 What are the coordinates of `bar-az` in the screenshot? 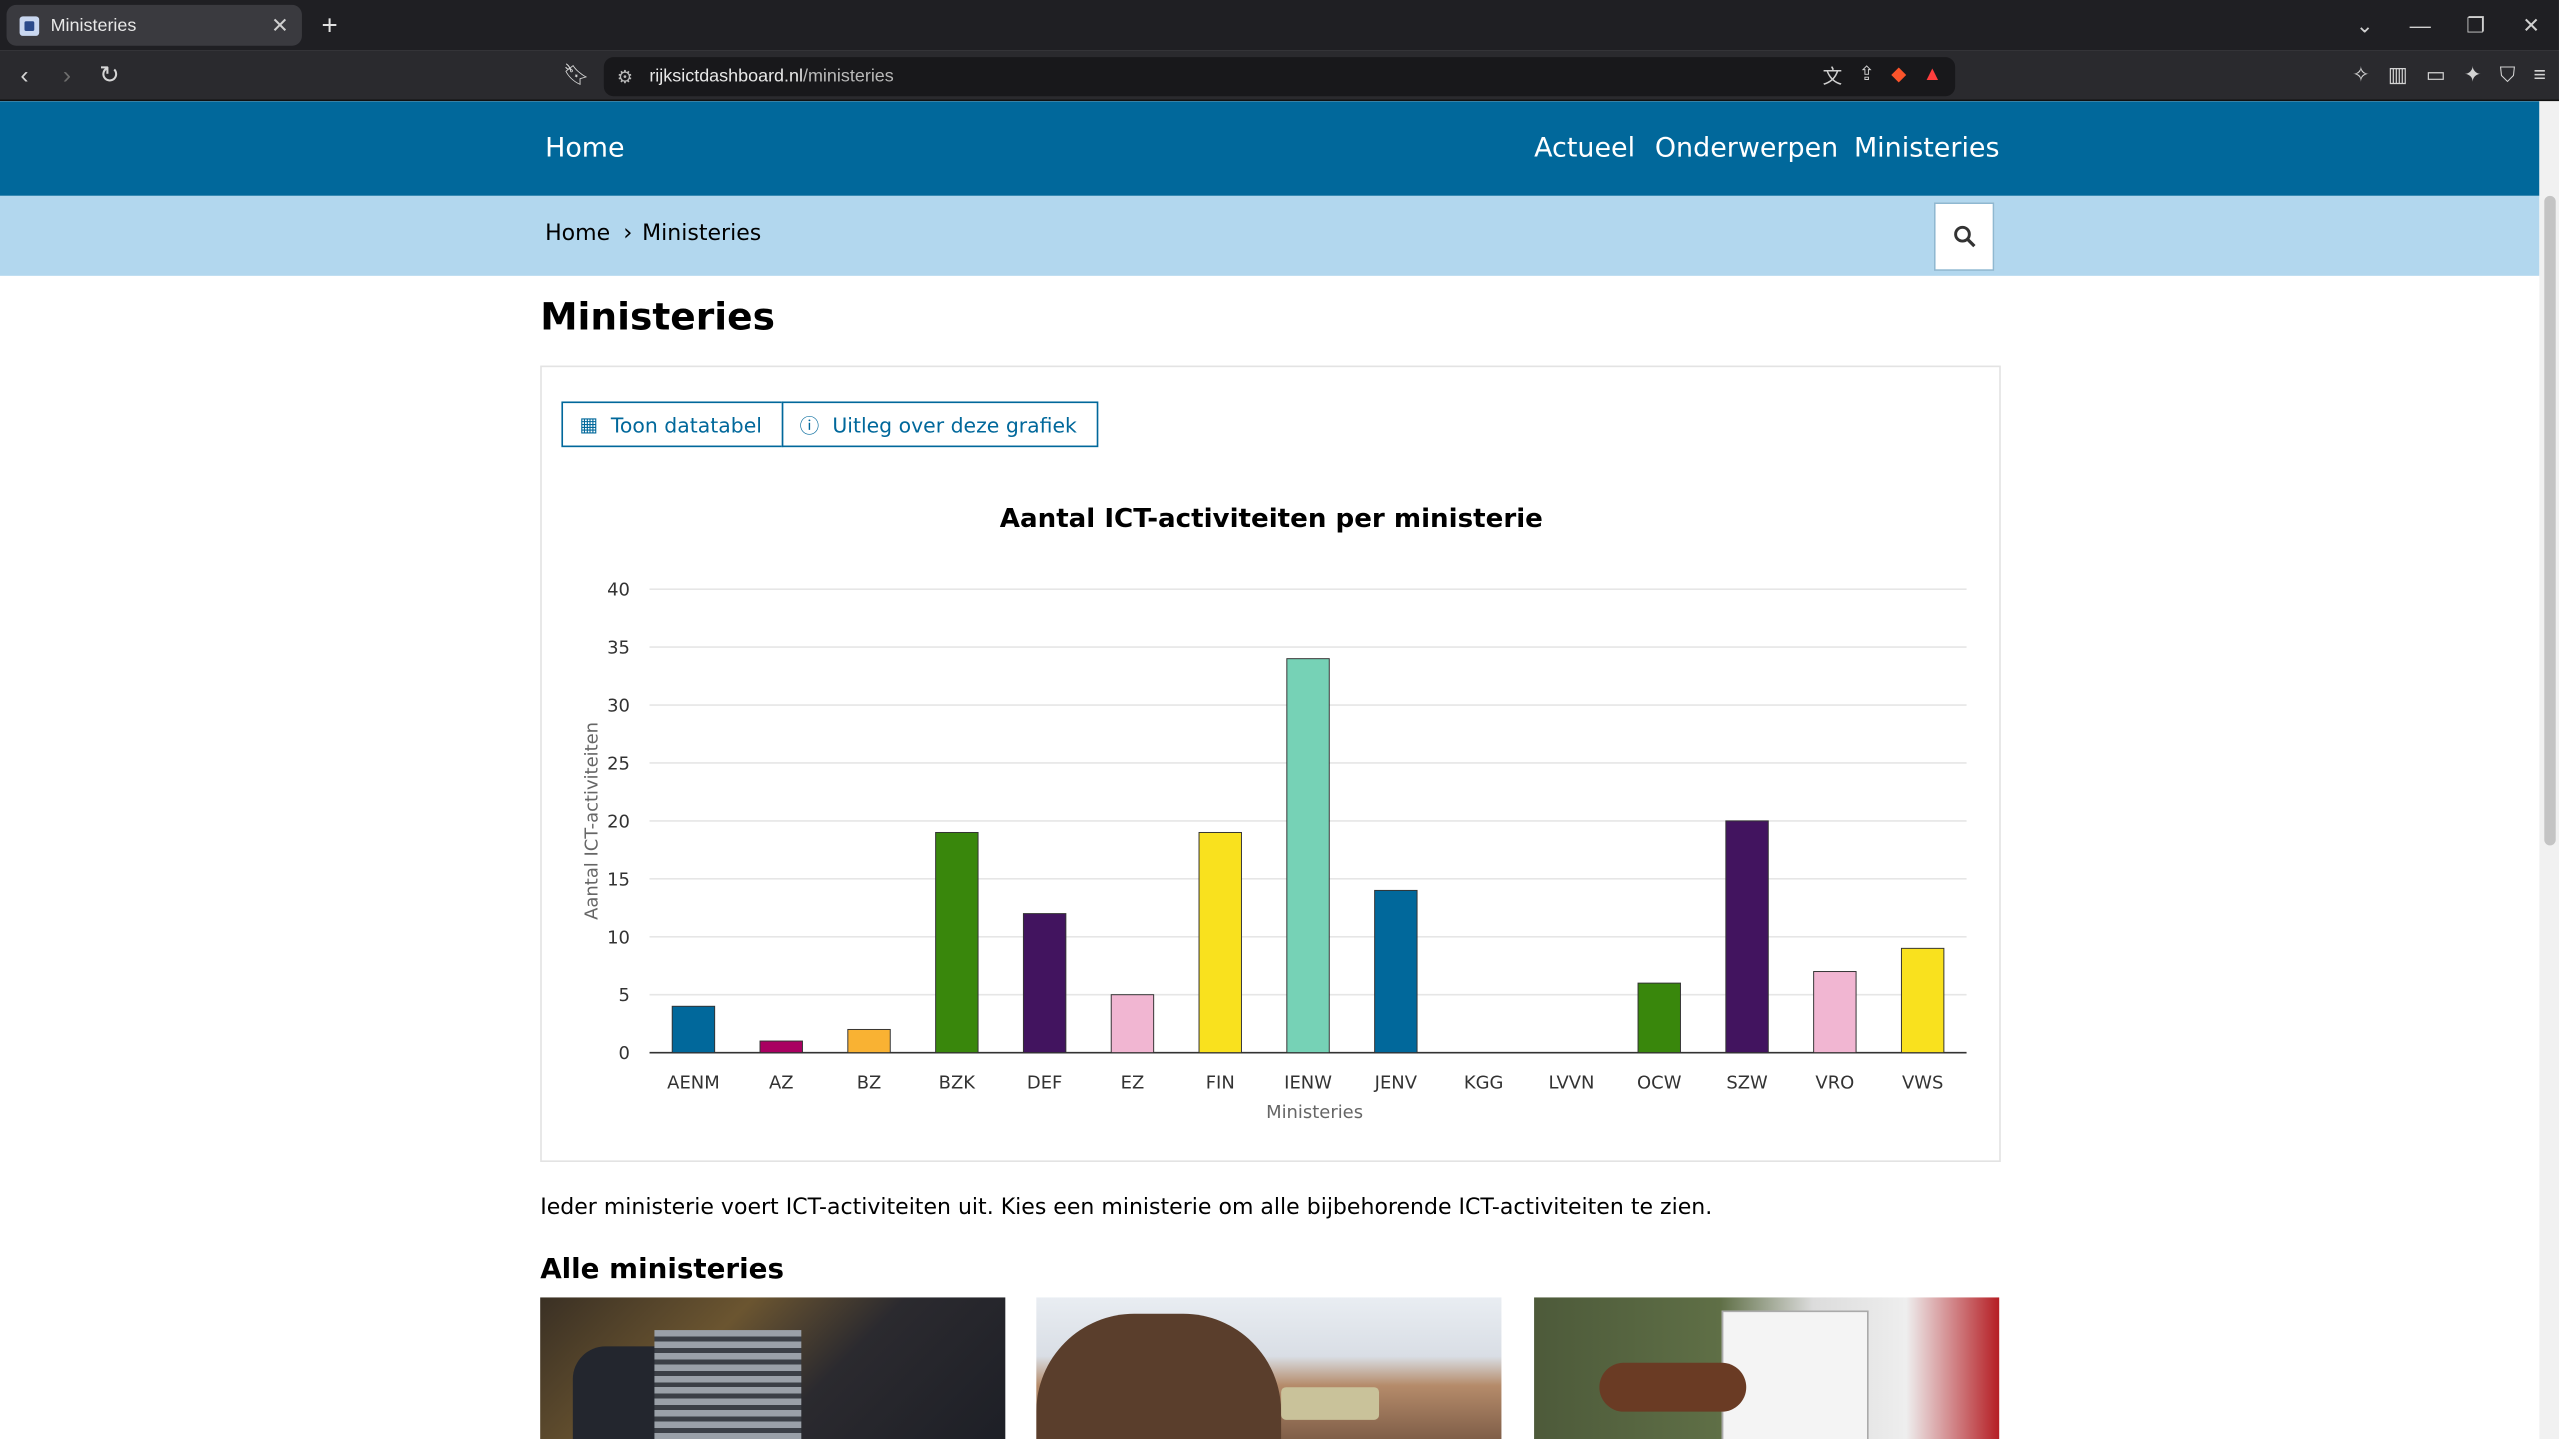 It's located at (781, 1047).